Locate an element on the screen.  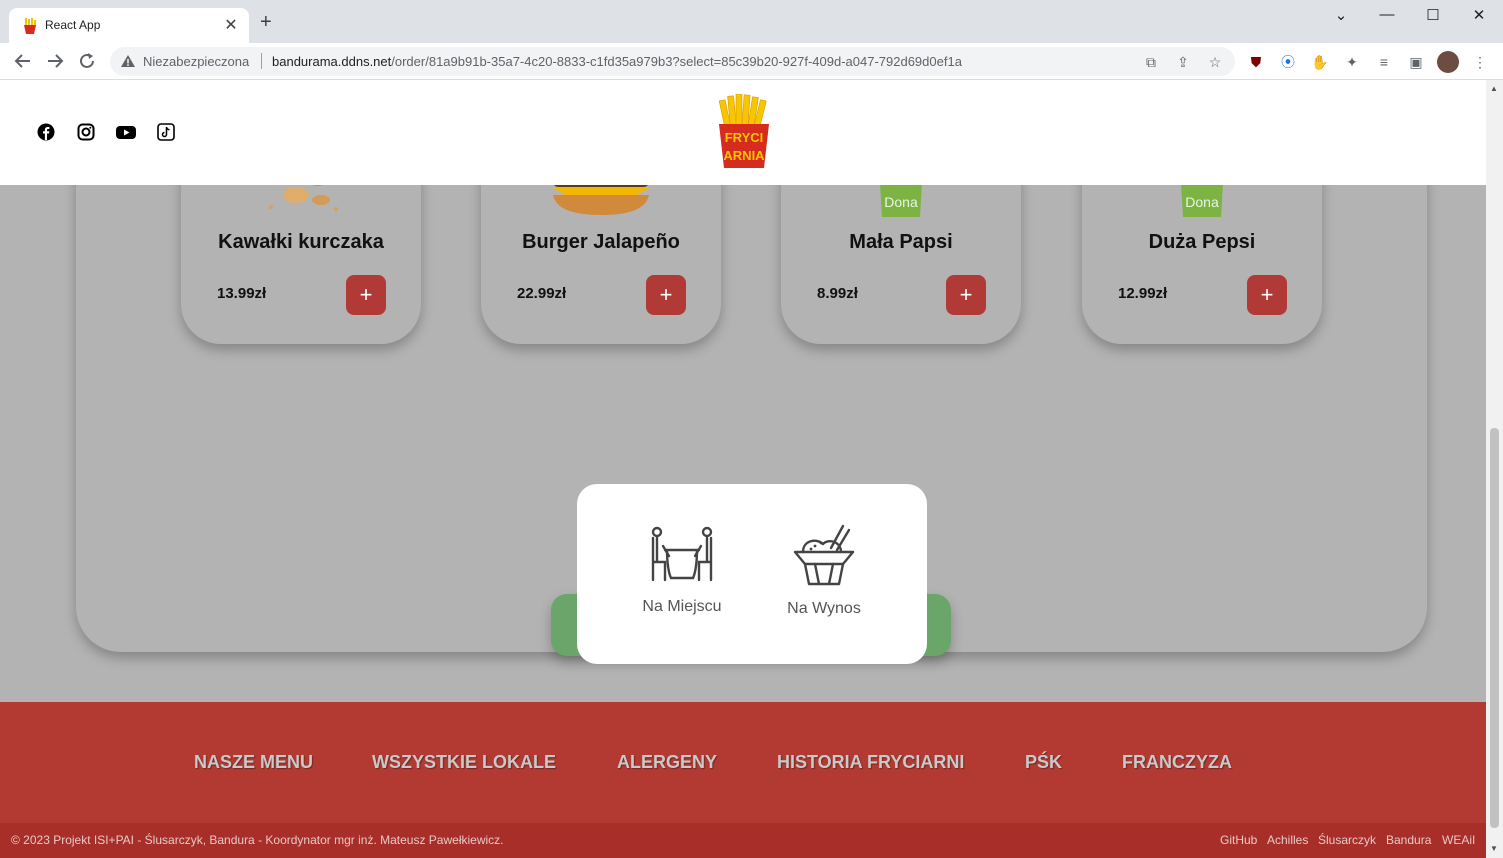
credit-link-bandura: Bandura is located at coordinates (1408, 840).